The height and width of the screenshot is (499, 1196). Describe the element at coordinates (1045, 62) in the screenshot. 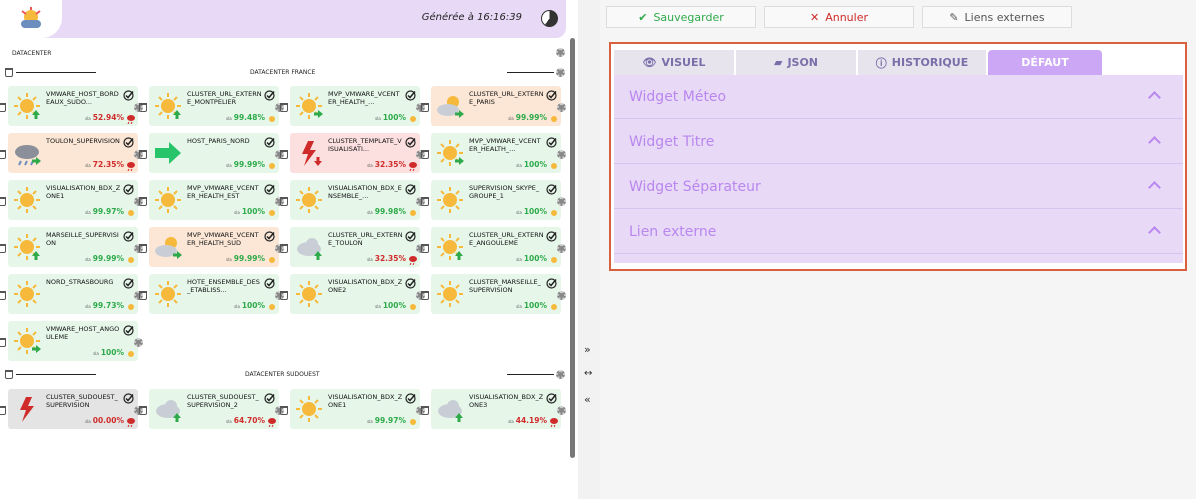

I see `tab-defaut: DÉFAUT` at that location.